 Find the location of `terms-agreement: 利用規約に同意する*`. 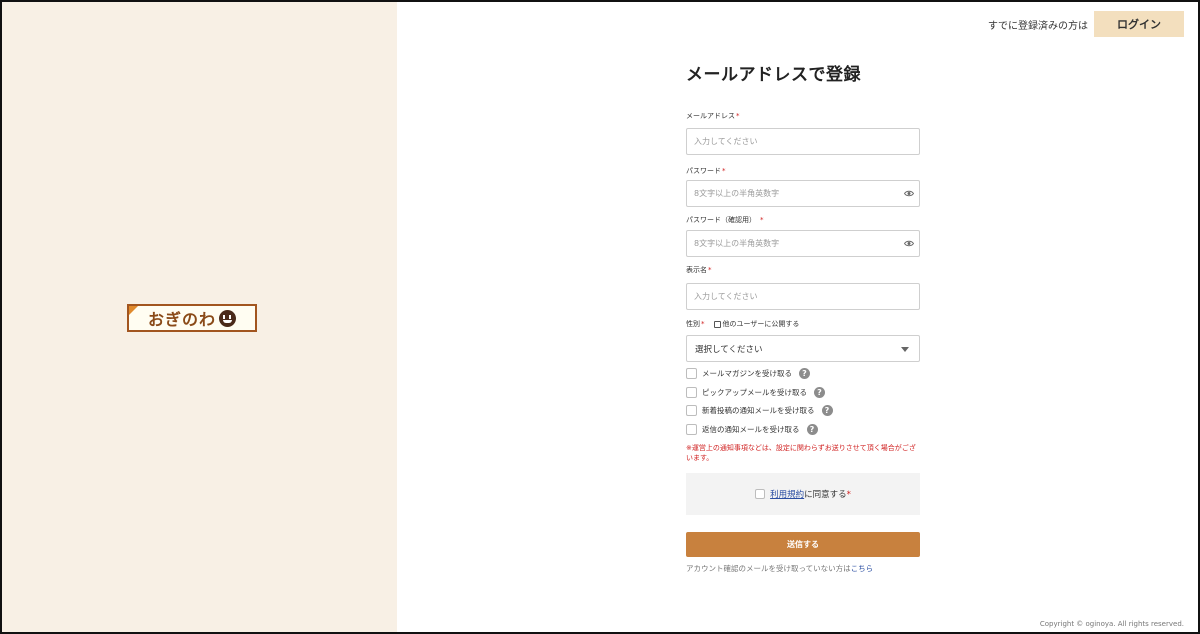

terms-agreement: 利用規約に同意する* is located at coordinates (803, 494).